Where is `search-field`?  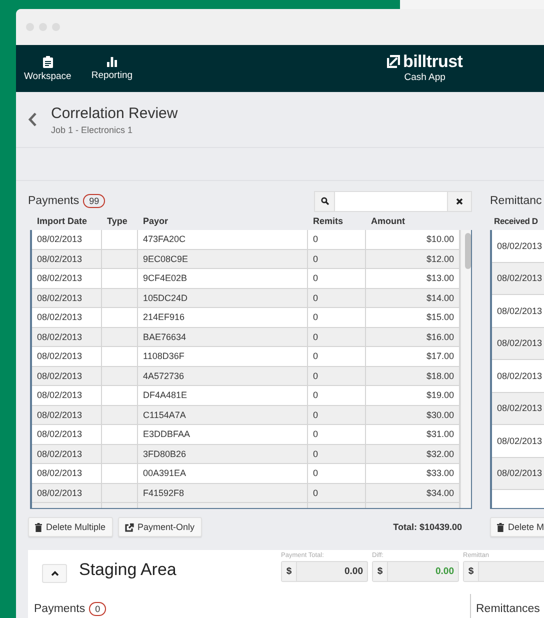 search-field is located at coordinates (393, 201).